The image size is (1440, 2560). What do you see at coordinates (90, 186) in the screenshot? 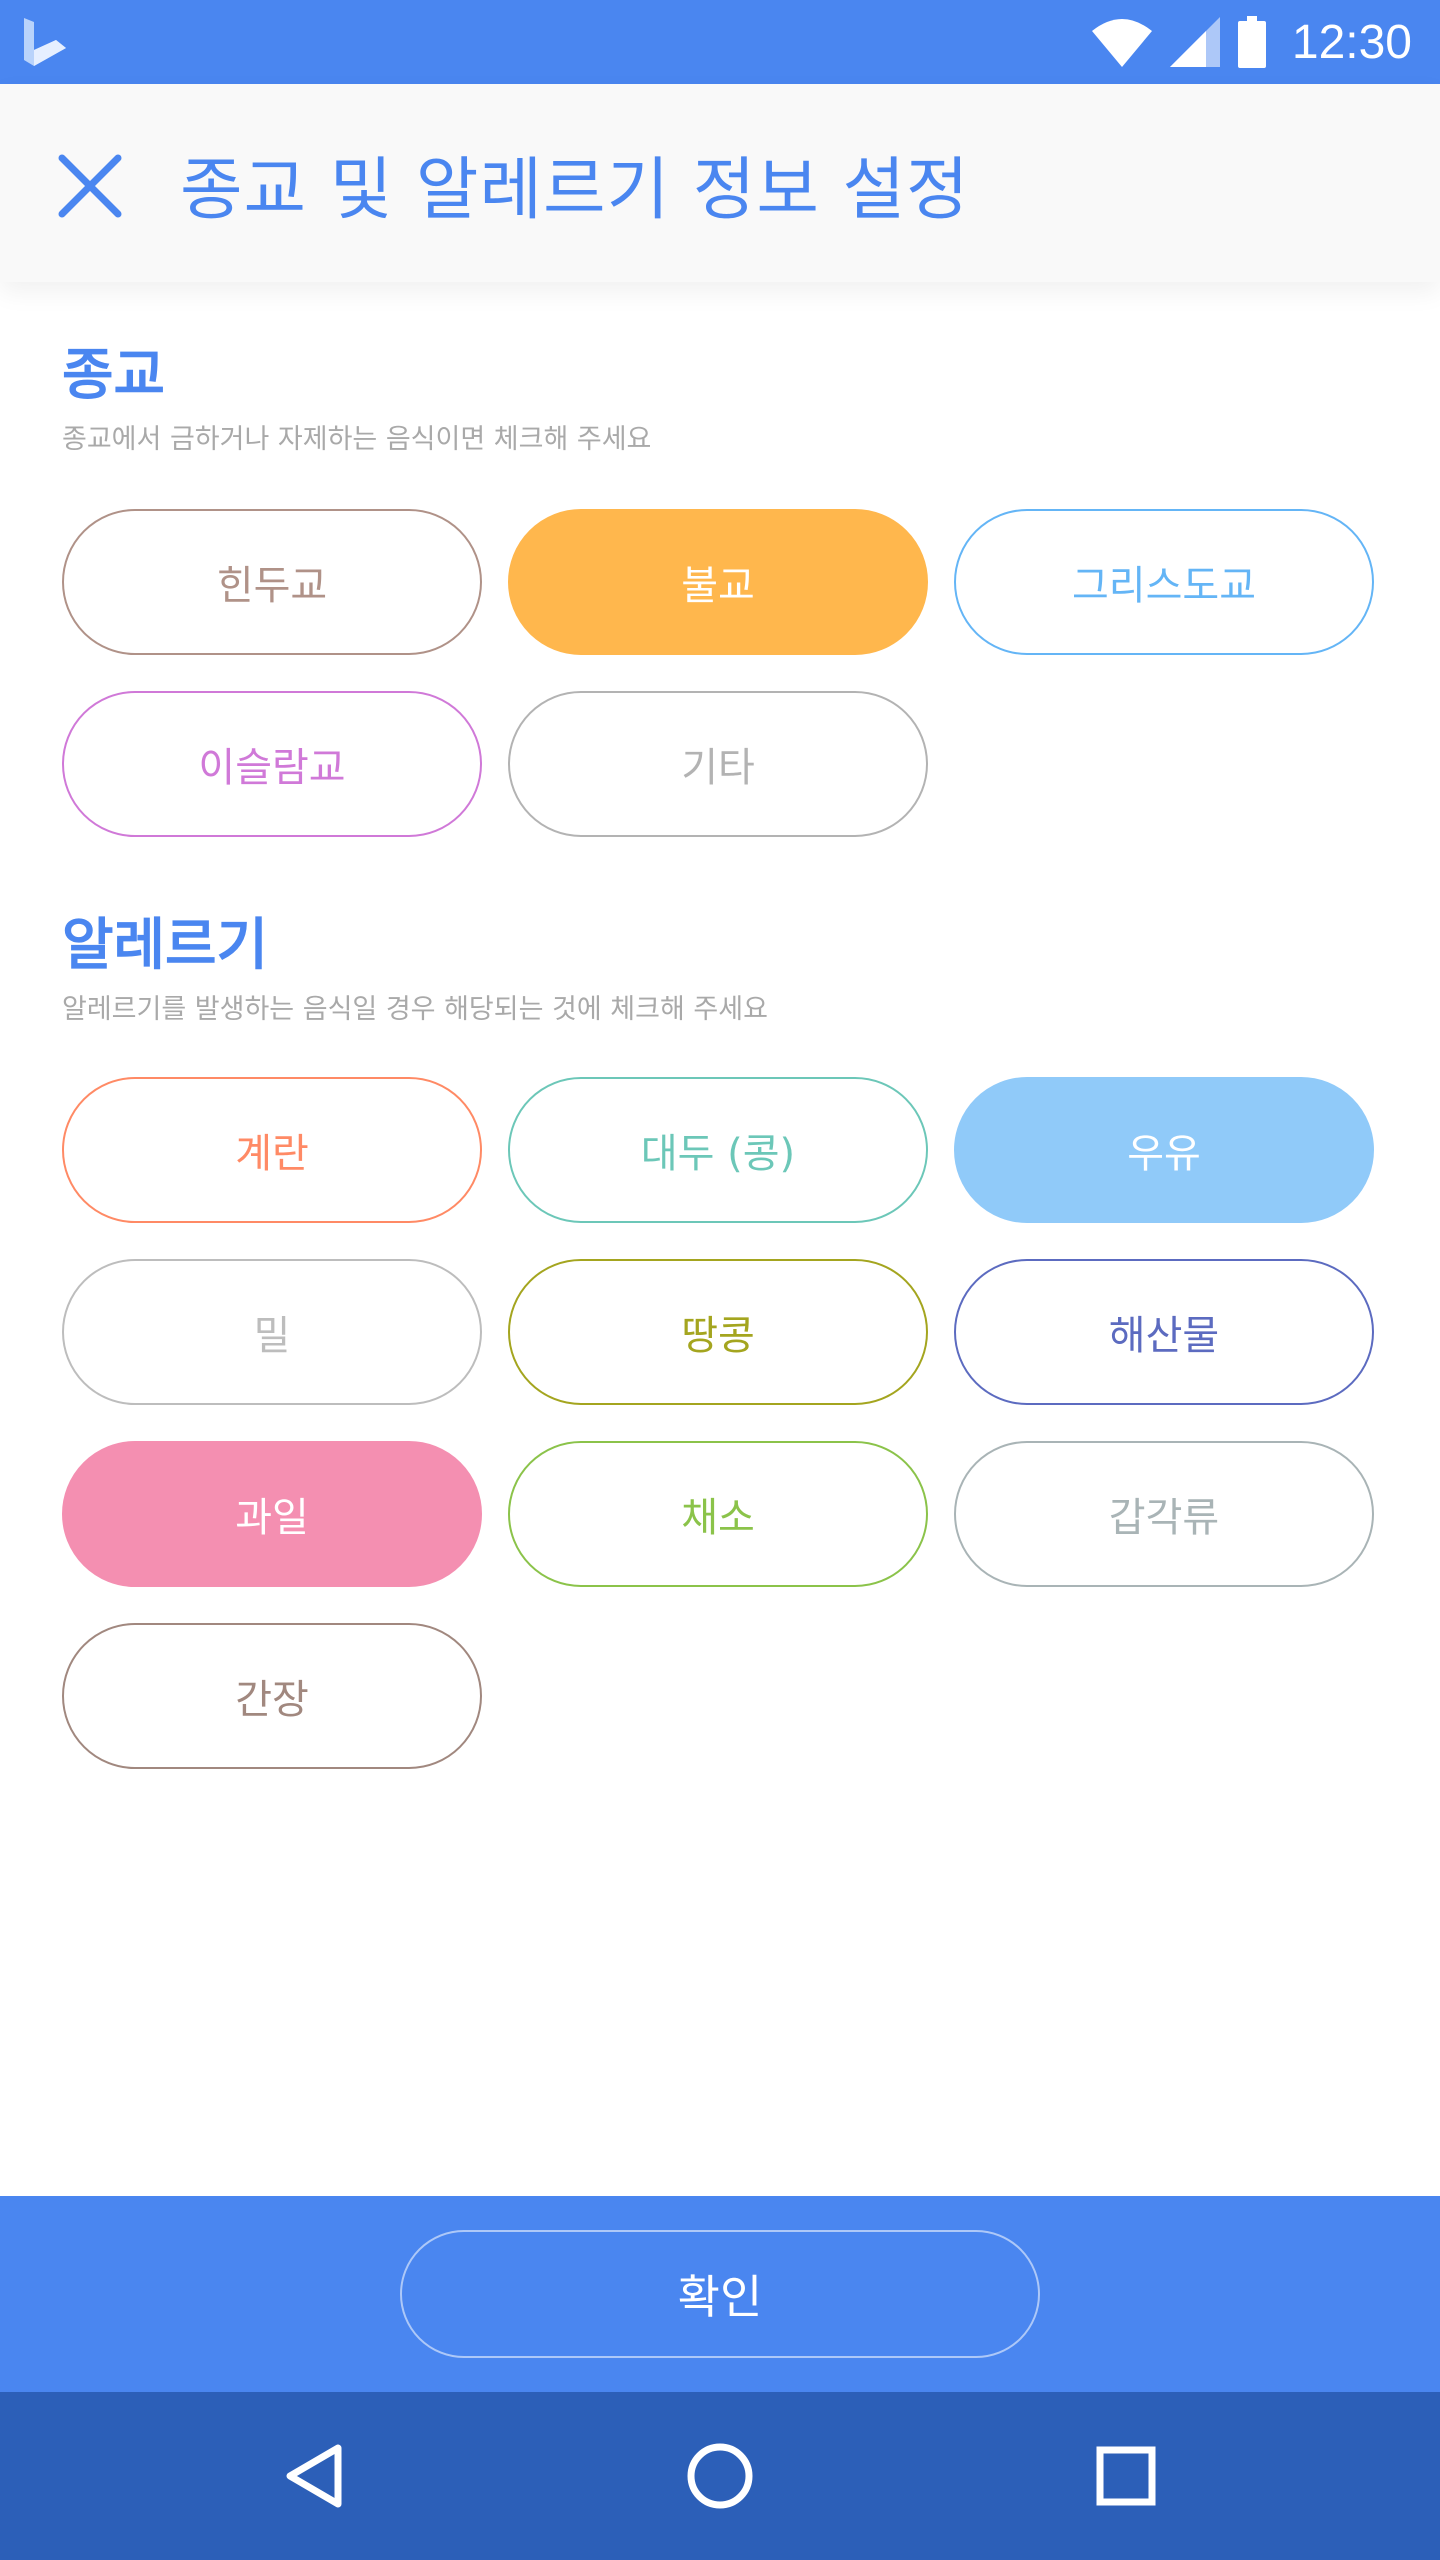
I see `close-icon` at bounding box center [90, 186].